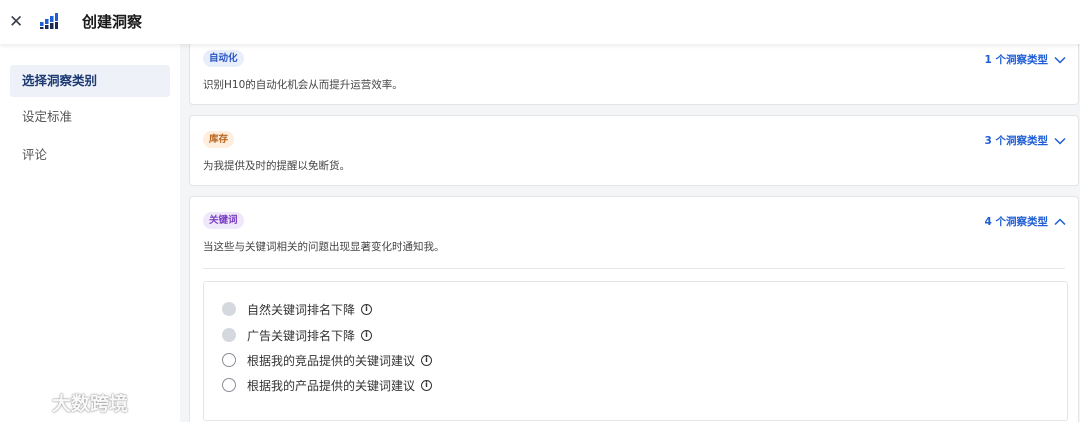 The width and height of the screenshot is (1080, 422). Describe the element at coordinates (1016, 222) in the screenshot. I see `insight-count-label: 4 个洞察类型` at that location.